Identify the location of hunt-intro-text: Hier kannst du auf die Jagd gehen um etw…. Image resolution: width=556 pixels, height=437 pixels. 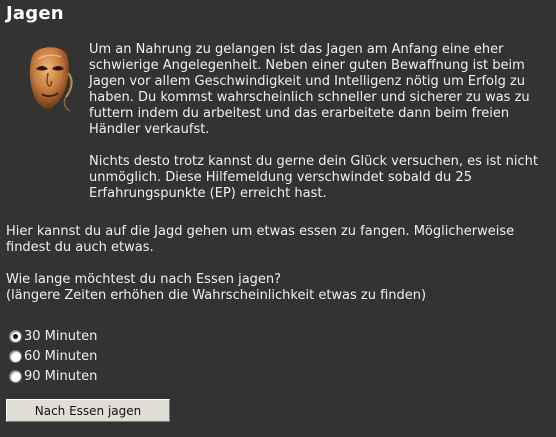
(260, 239).